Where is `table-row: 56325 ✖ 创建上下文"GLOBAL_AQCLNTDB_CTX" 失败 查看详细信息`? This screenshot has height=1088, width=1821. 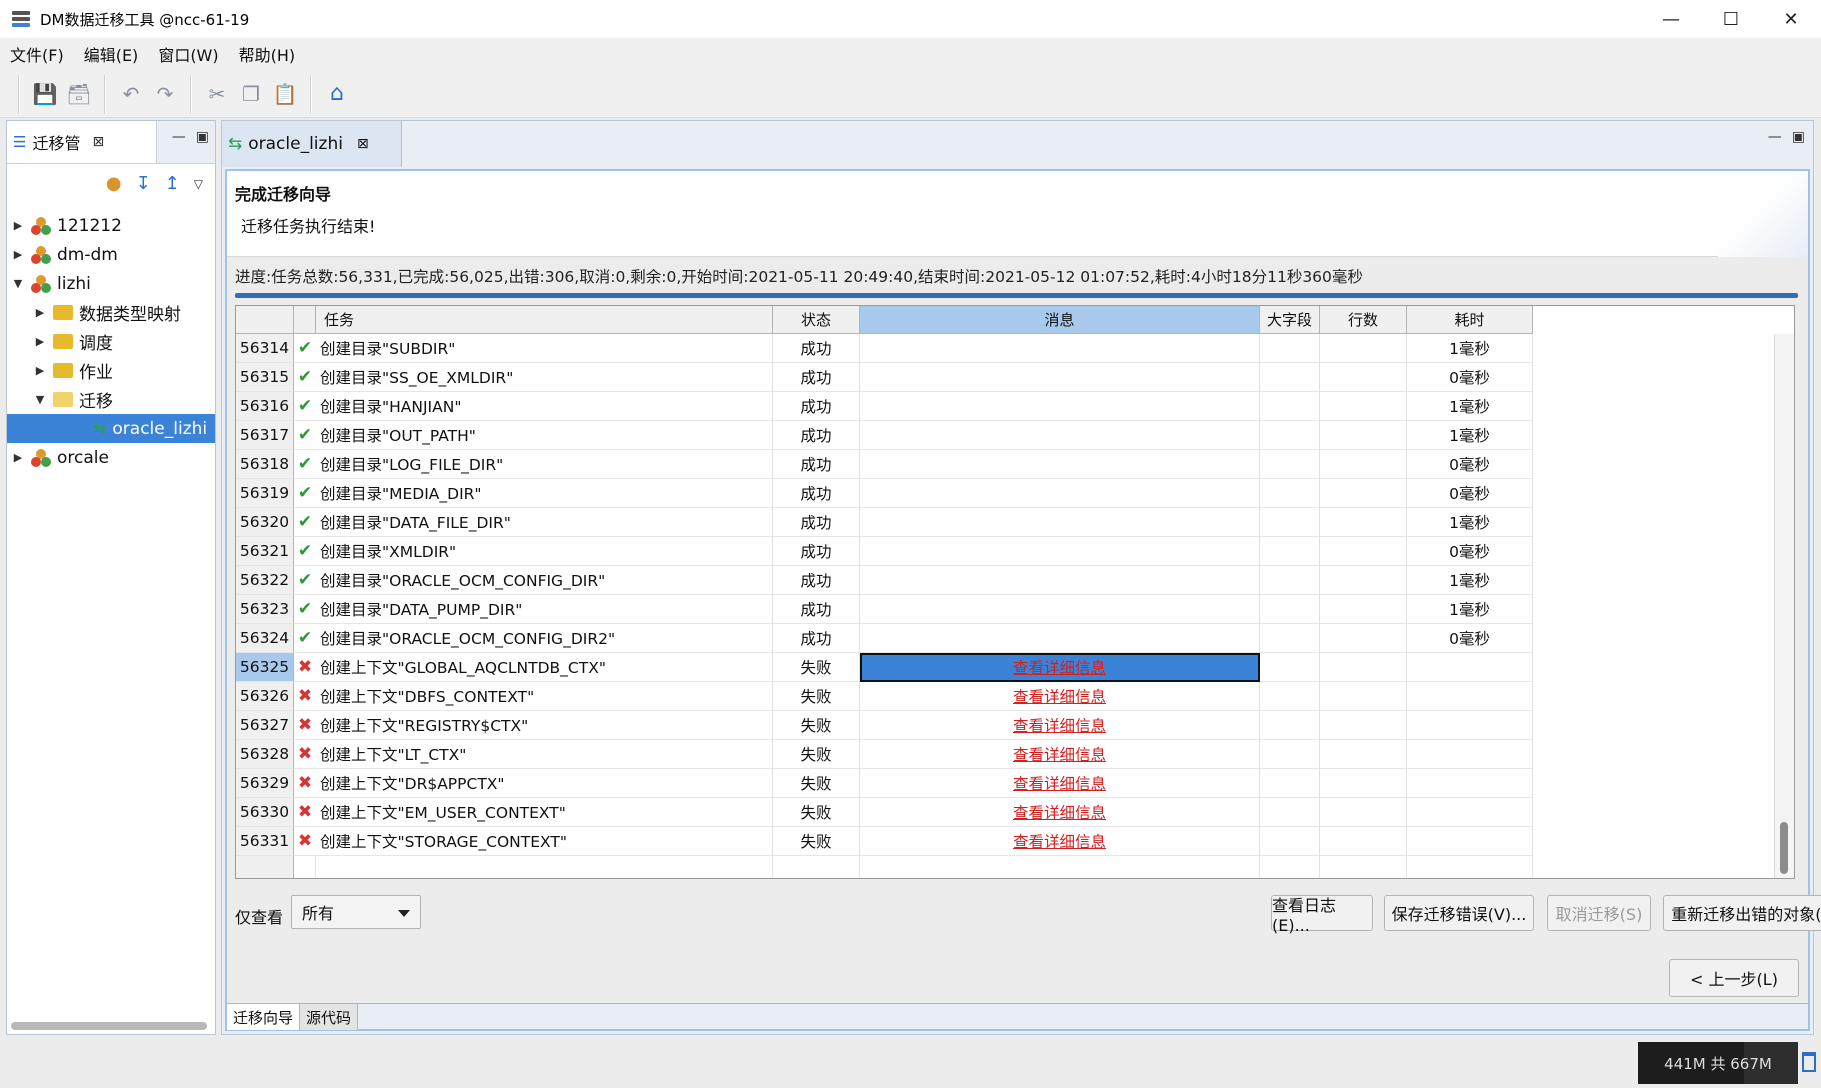 table-row: 56325 ✖ 创建上下文"GLOBAL_AQCLNTDB_CTX" 失败 查看详细信息 is located at coordinates (884, 667).